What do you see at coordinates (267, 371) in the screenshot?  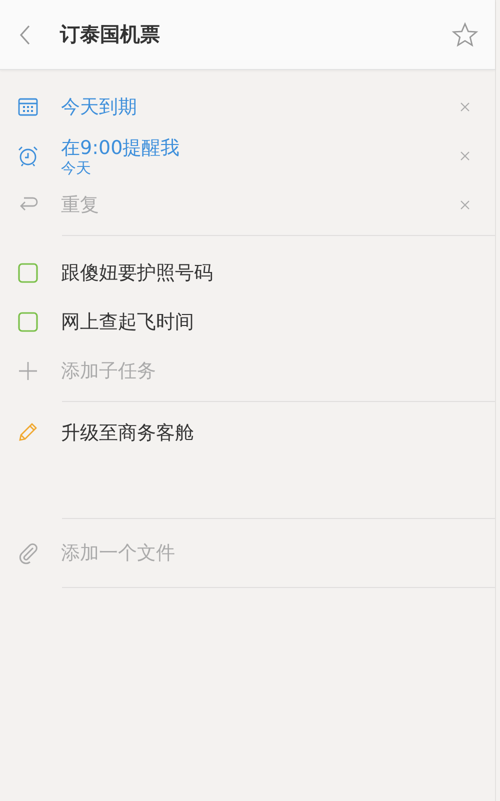 I see `add-subtask-field: 添加子任务` at bounding box center [267, 371].